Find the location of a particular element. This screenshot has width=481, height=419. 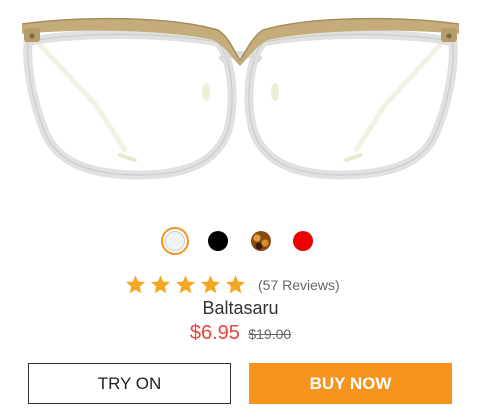

sale-price: $6.95 is located at coordinates (214, 333).